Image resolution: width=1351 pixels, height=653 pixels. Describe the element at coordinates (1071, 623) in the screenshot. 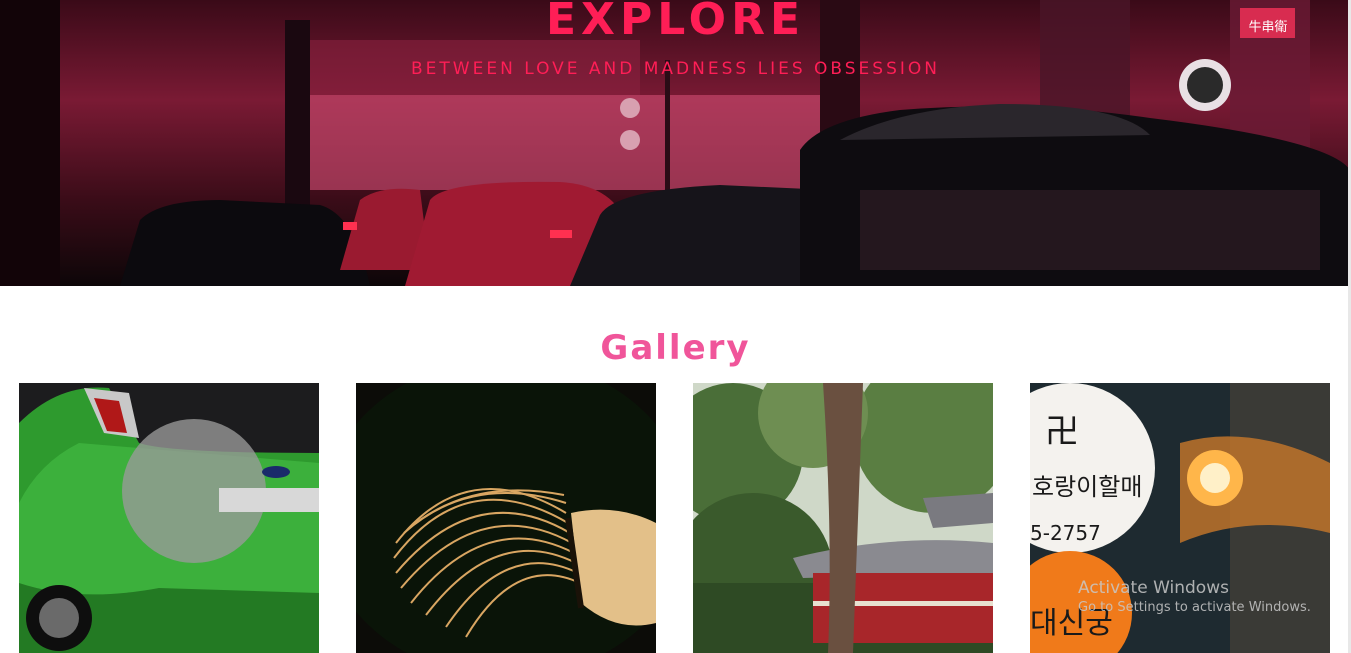

I see `sign-bottom: 대신궁` at that location.